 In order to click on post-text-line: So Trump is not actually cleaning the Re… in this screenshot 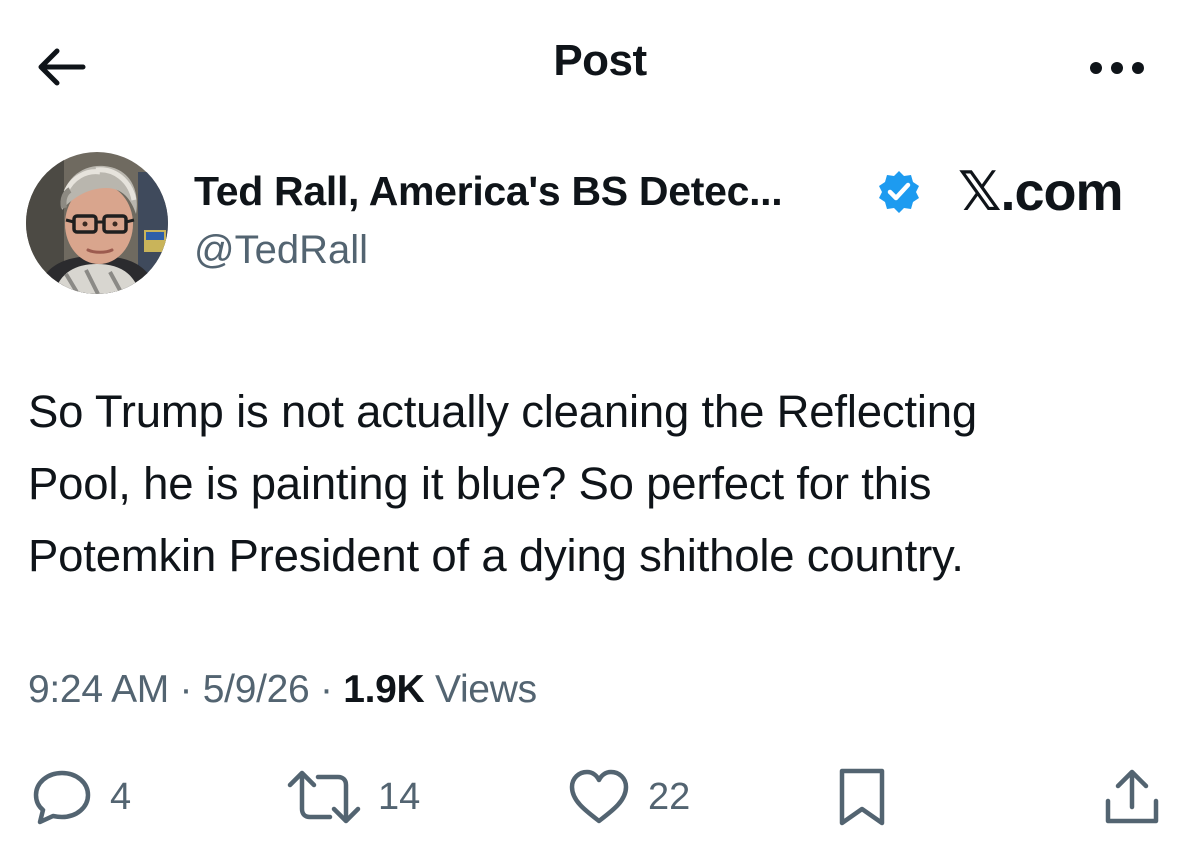, I will do `click(502, 411)`.